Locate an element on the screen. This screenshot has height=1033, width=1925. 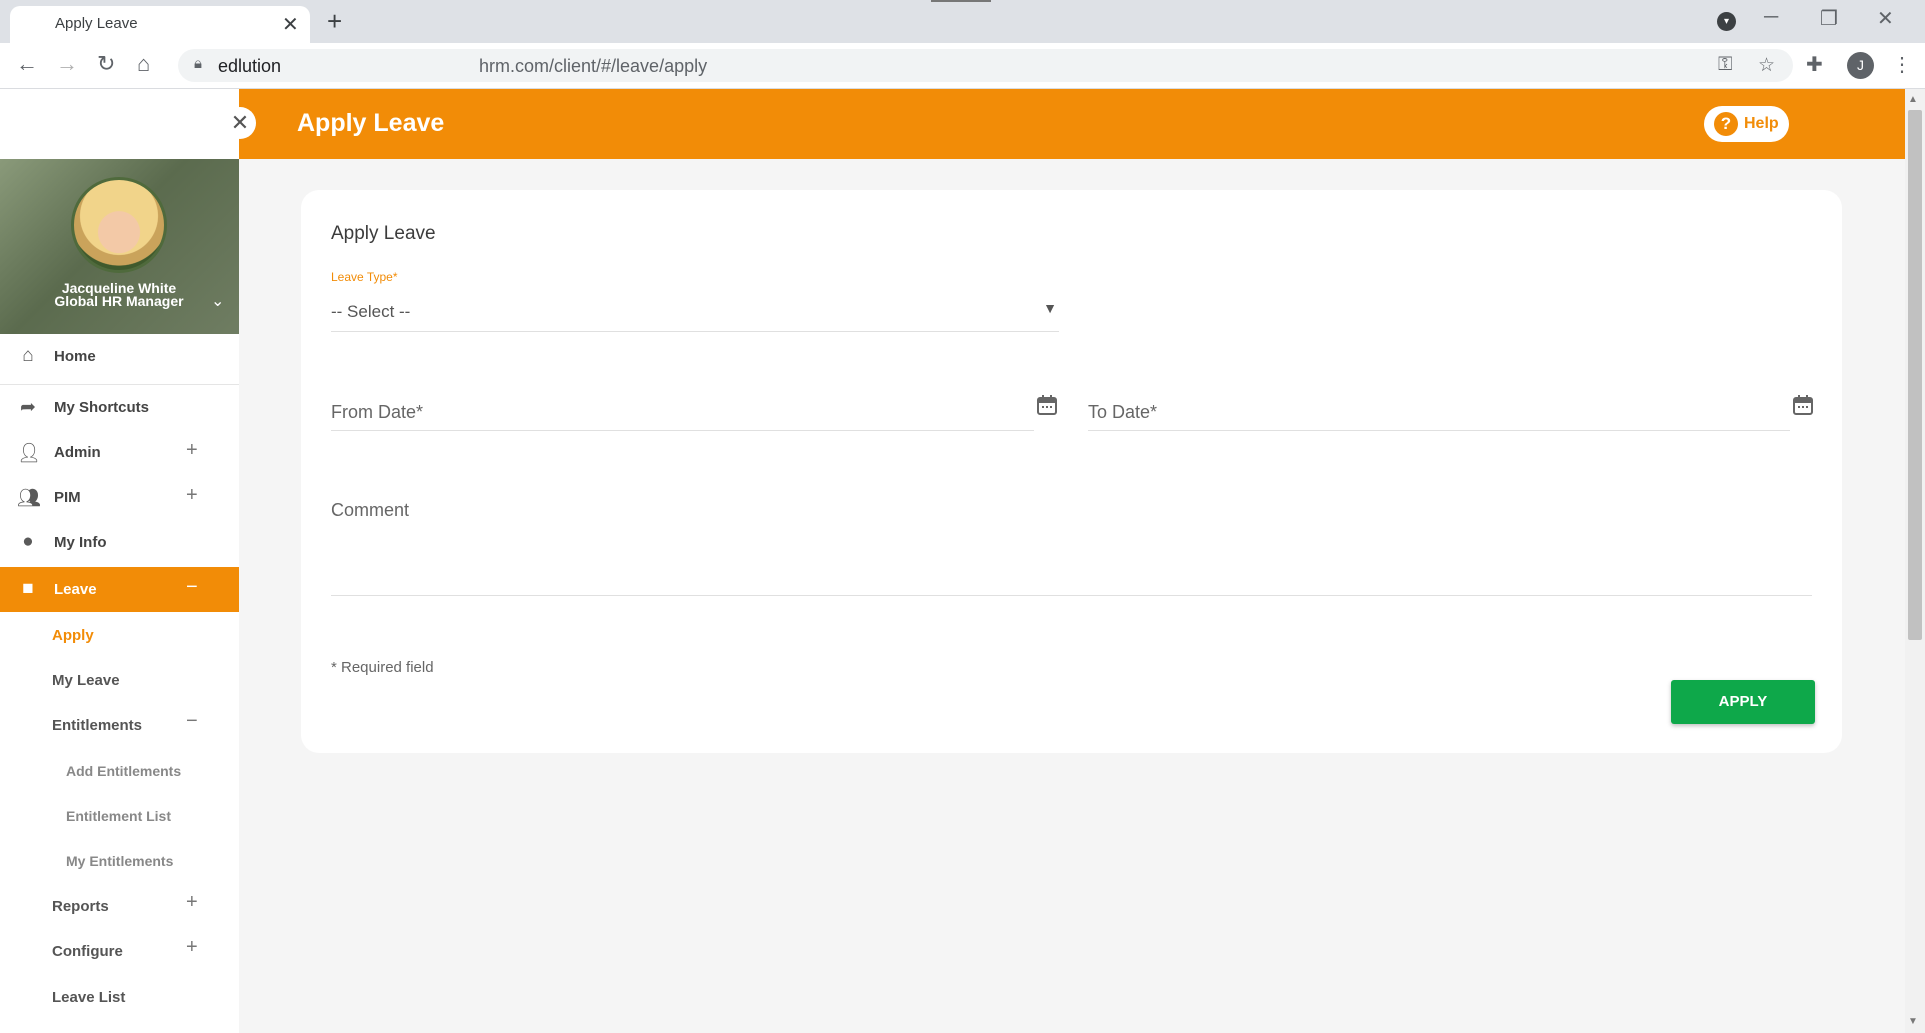
sidebar-item-leave: ■ Leave − is located at coordinates (119, 589).